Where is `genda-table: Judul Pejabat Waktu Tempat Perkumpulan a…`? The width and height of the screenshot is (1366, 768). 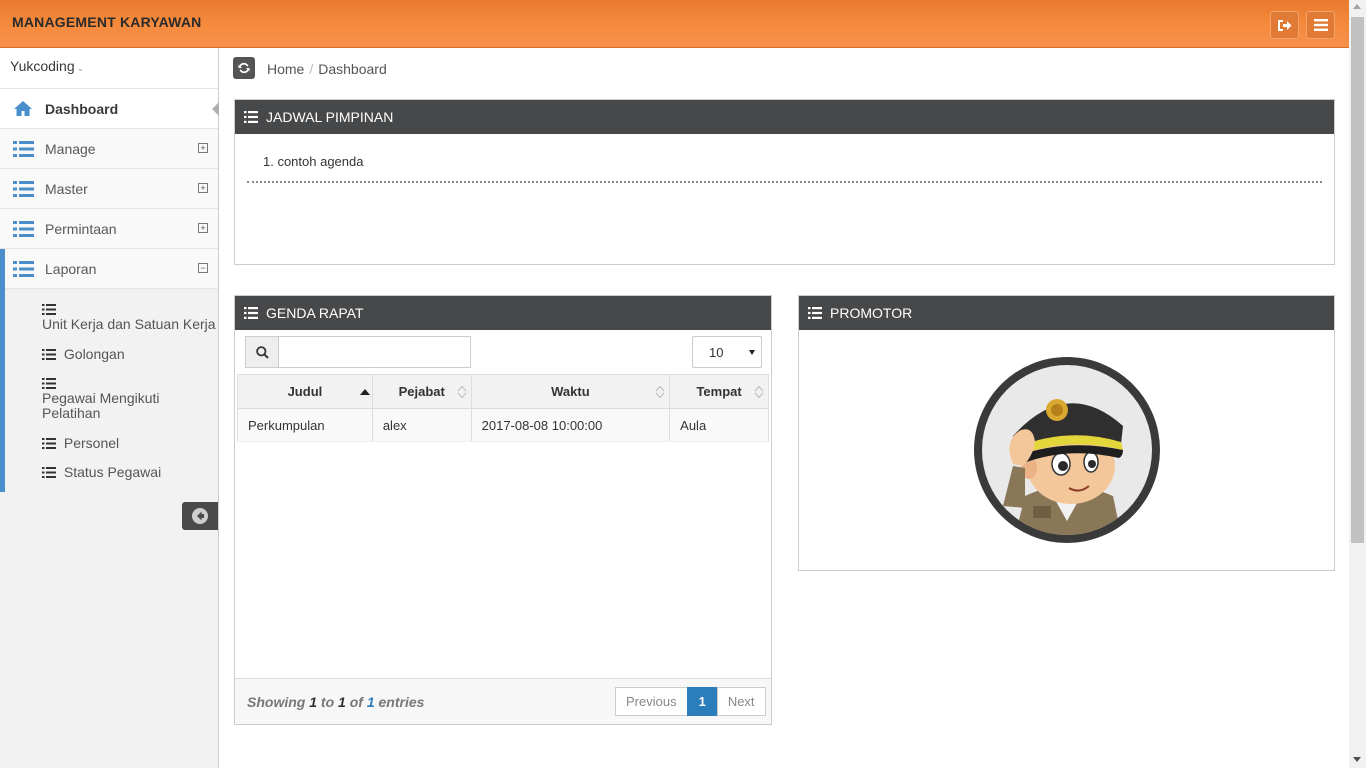 genda-table: Judul Pejabat Waktu Tempat Perkumpulan a… is located at coordinates (503, 408).